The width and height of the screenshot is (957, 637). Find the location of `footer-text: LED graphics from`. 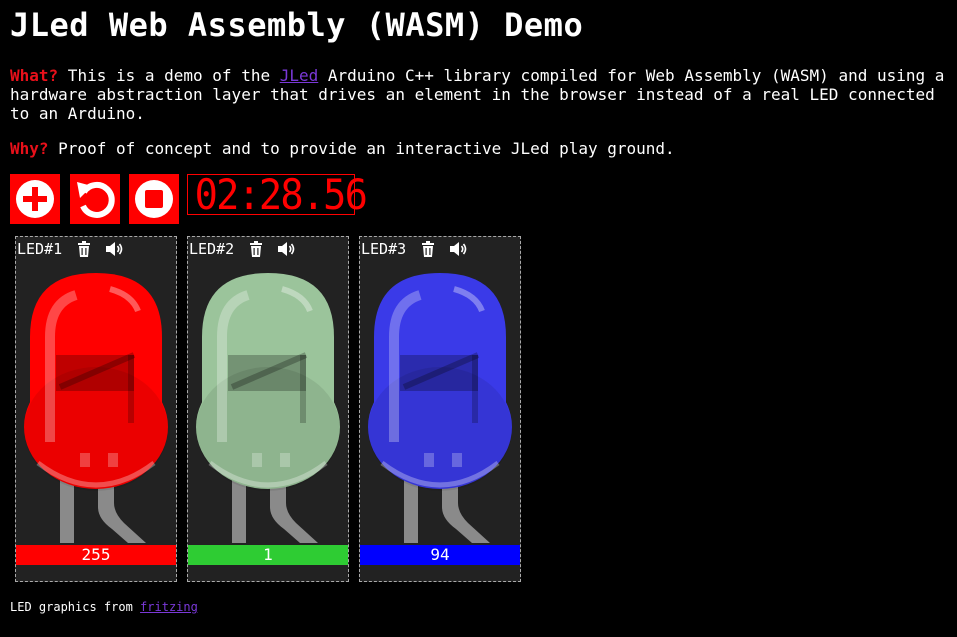

footer-text: LED graphics from is located at coordinates (75, 607).